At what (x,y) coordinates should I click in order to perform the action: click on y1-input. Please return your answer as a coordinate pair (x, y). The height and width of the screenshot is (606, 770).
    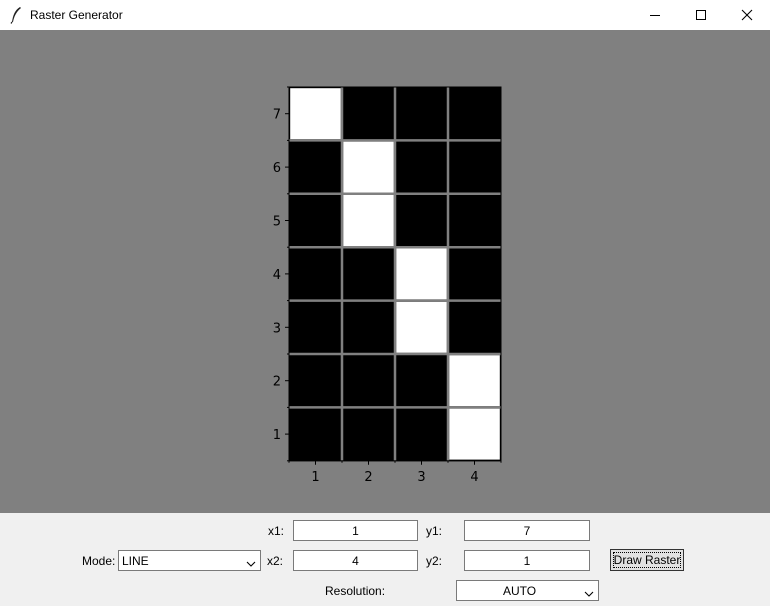
    Looking at the image, I should click on (527, 530).